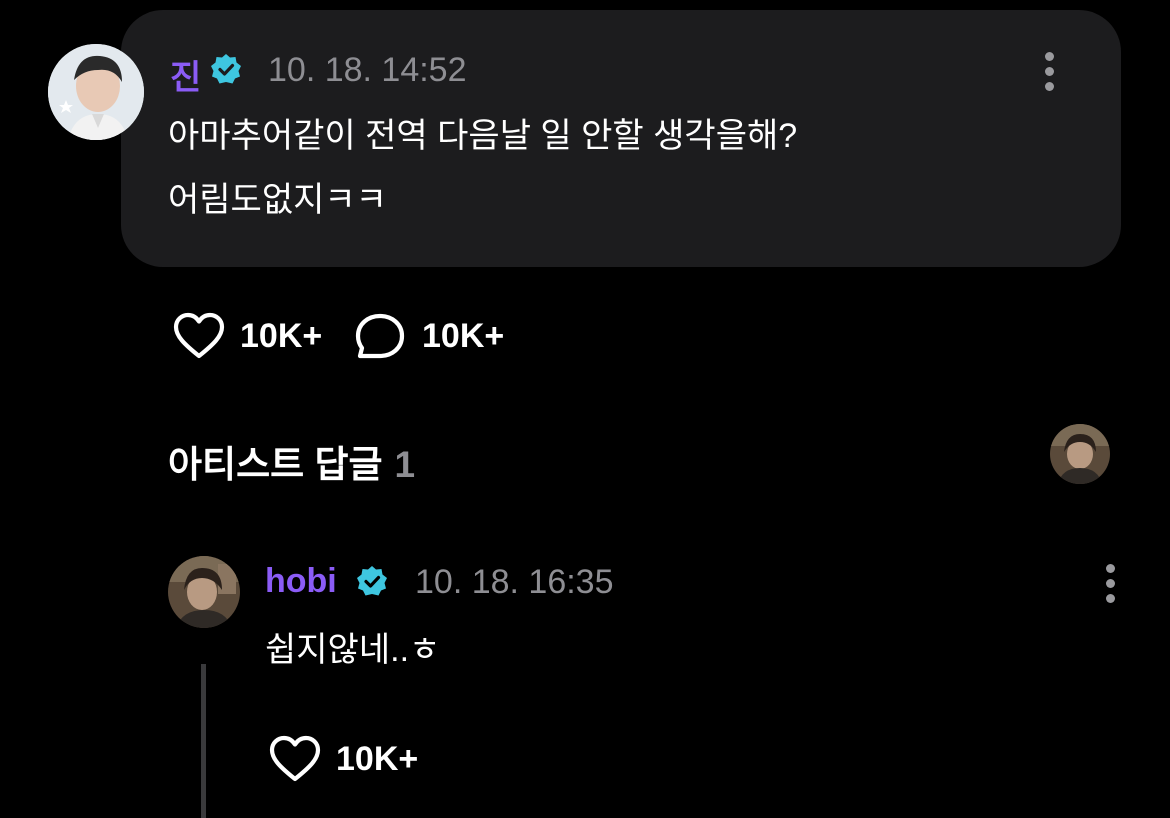  I want to click on thread-line, so click(203, 741).